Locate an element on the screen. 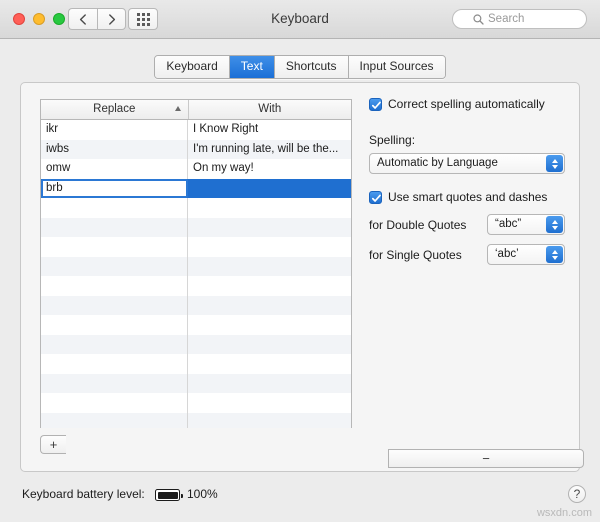 The image size is (600, 522). cell-with: On my way! is located at coordinates (223, 168).